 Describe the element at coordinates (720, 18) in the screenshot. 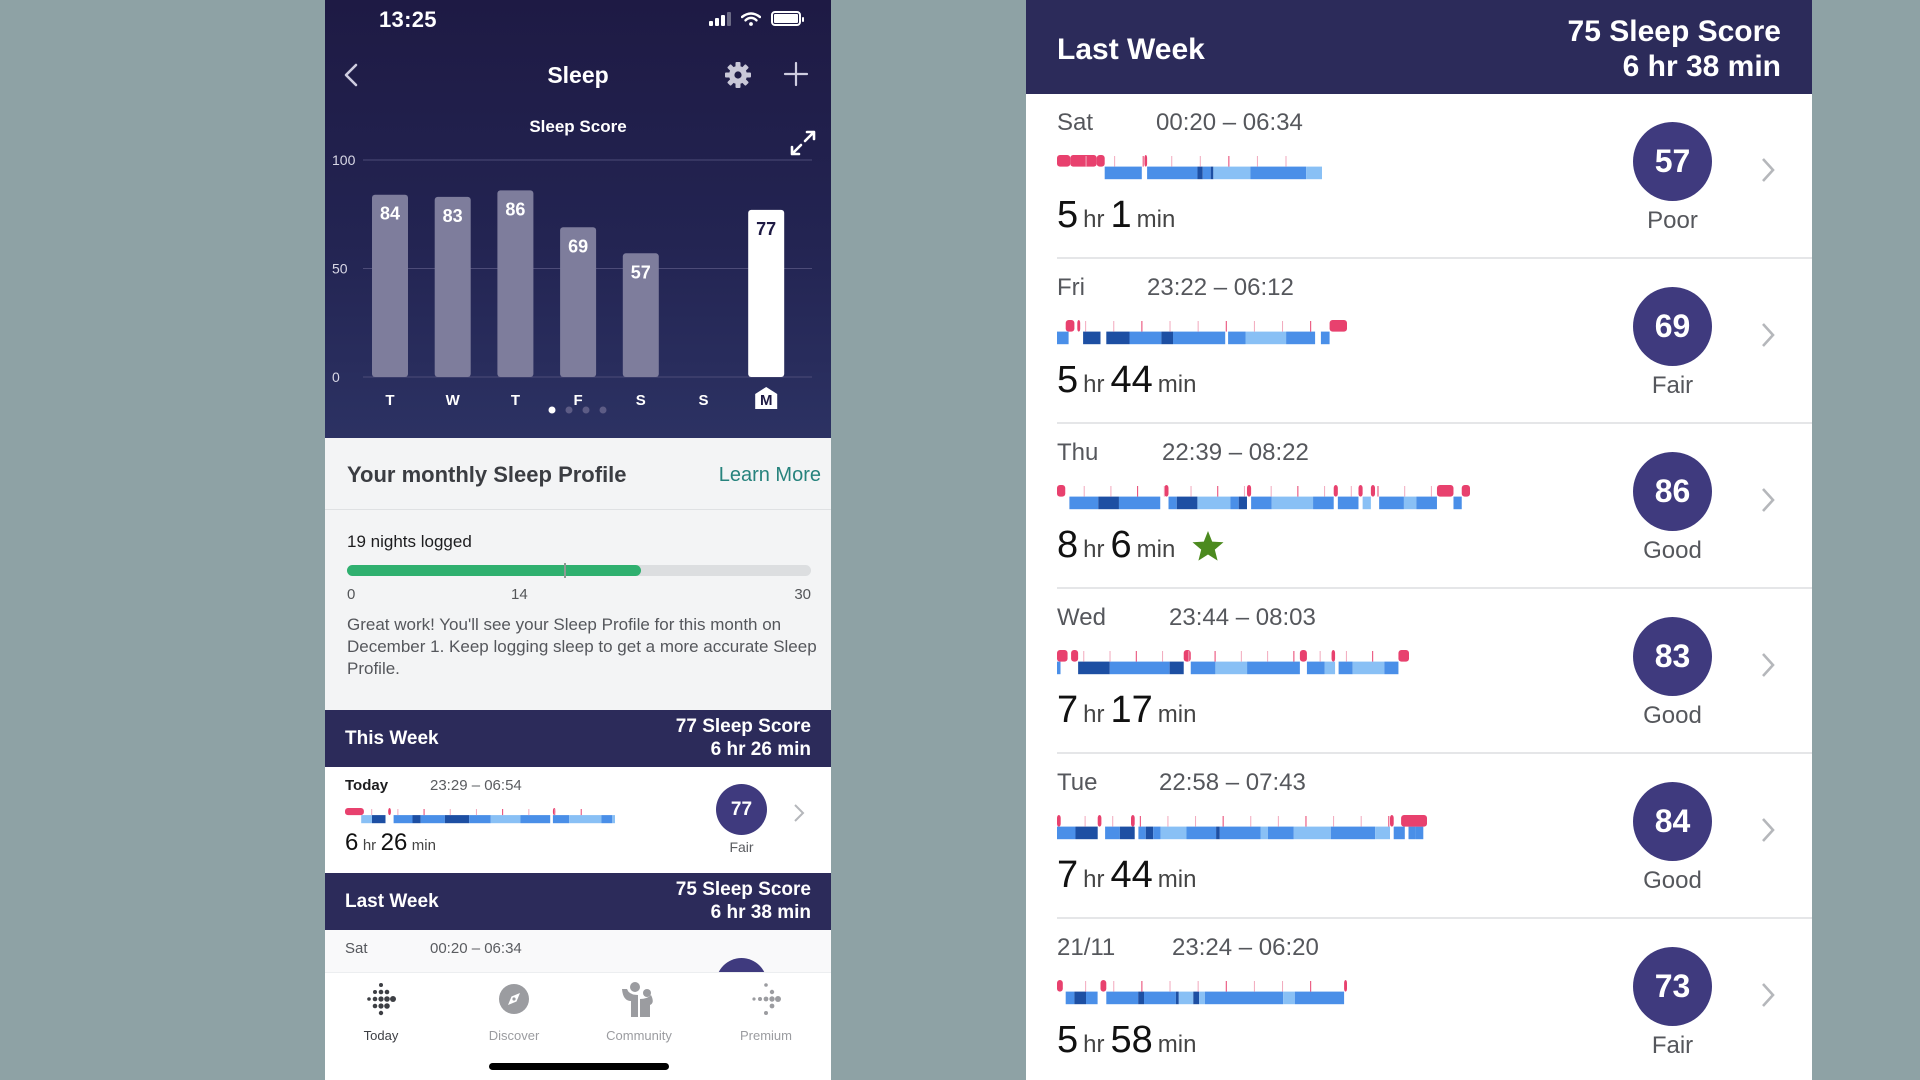

I see `cellular-signal-icon` at that location.